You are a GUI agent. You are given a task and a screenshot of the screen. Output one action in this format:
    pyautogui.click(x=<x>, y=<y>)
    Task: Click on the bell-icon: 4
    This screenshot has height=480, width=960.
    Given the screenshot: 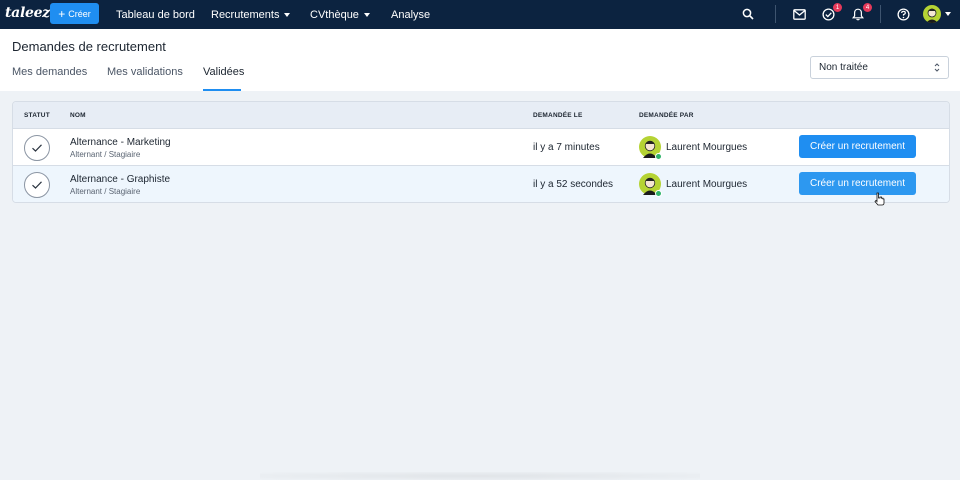 What is the action you would take?
    pyautogui.click(x=861, y=12)
    